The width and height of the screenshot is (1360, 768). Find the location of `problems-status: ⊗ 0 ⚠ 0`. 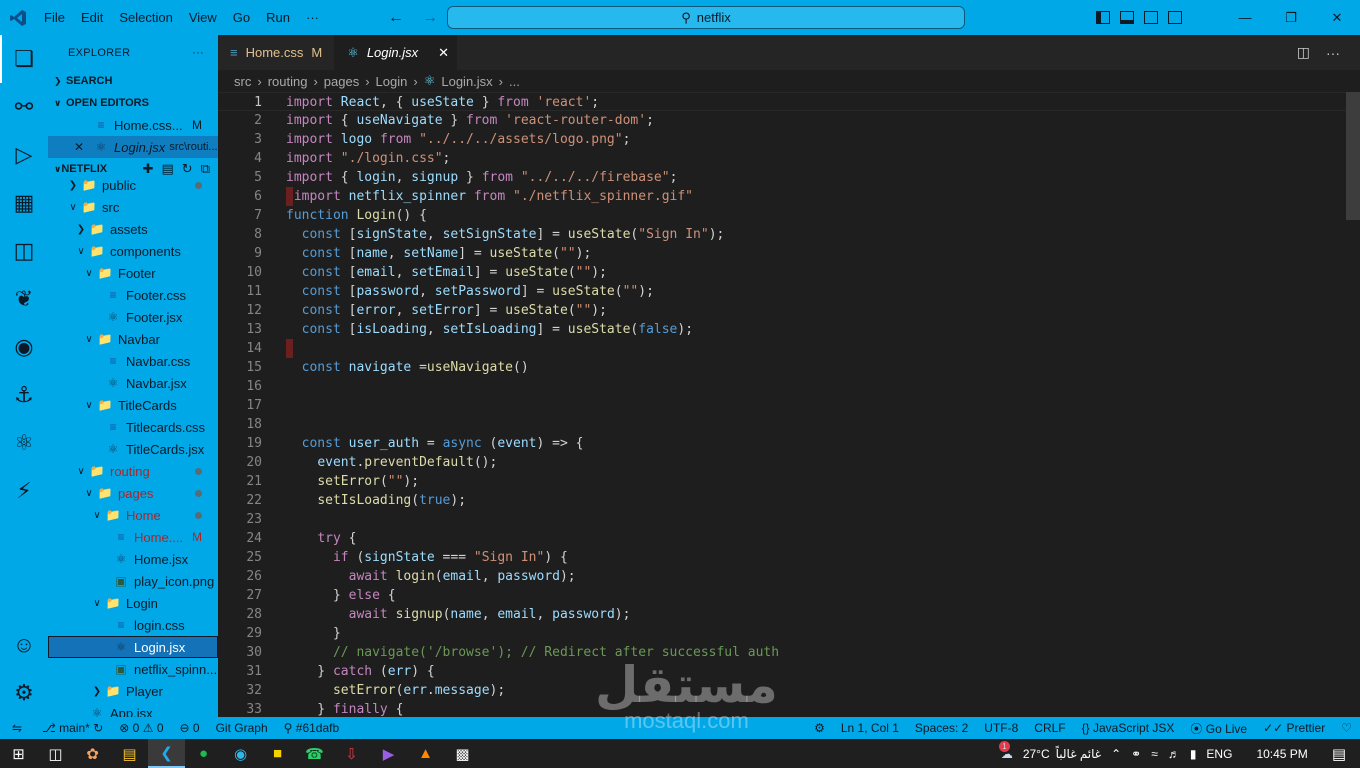

problems-status: ⊗ 0 ⚠ 0 is located at coordinates (141, 728).